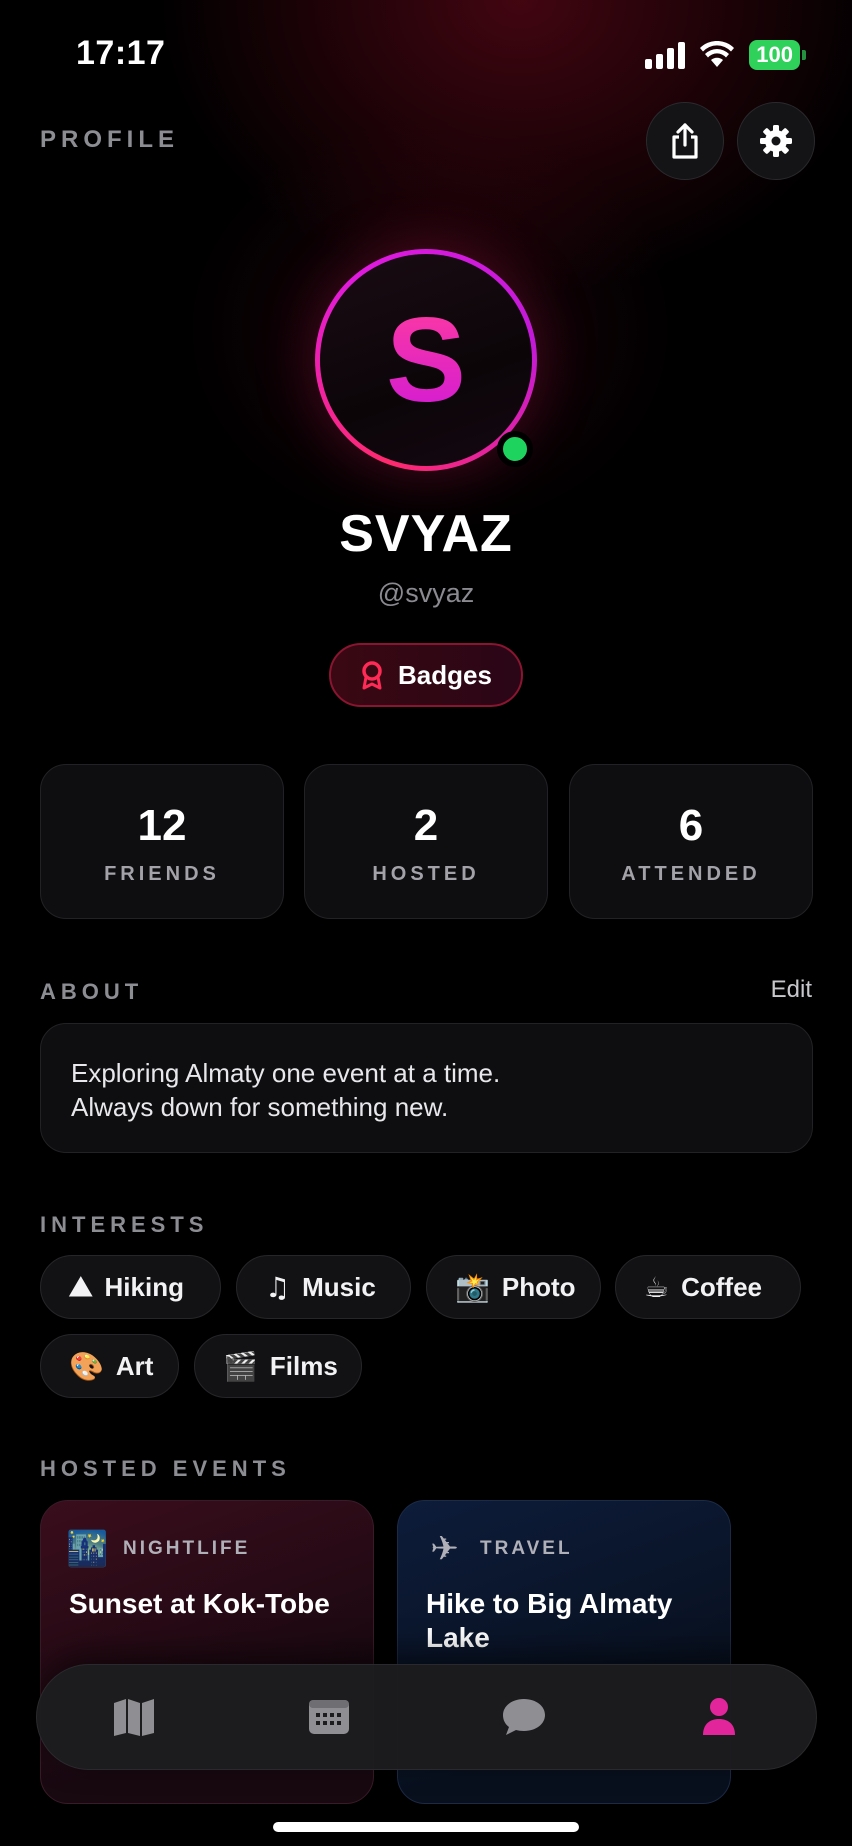 The image size is (852, 1846). I want to click on tab-bar, so click(426, 1717).